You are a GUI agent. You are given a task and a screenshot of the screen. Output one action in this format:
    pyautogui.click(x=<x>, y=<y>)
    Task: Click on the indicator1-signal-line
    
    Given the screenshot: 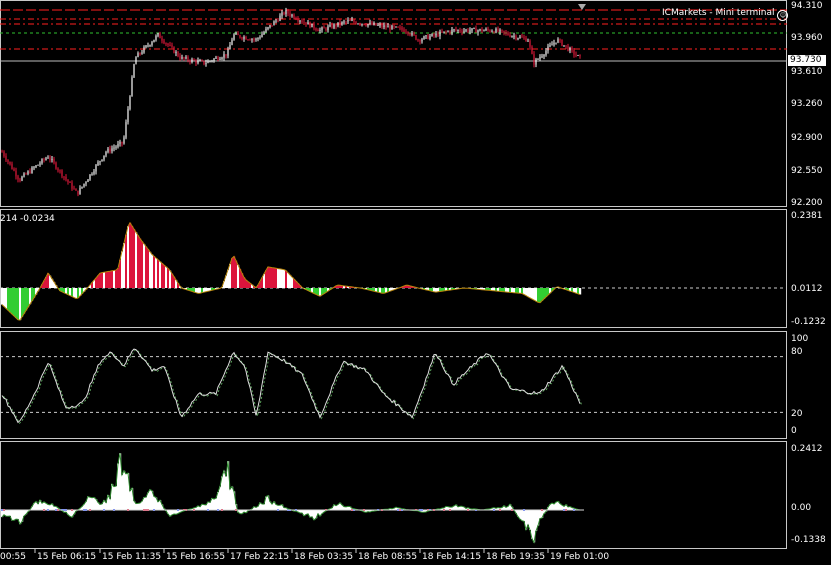 What is the action you would take?
    pyautogui.click(x=291, y=271)
    